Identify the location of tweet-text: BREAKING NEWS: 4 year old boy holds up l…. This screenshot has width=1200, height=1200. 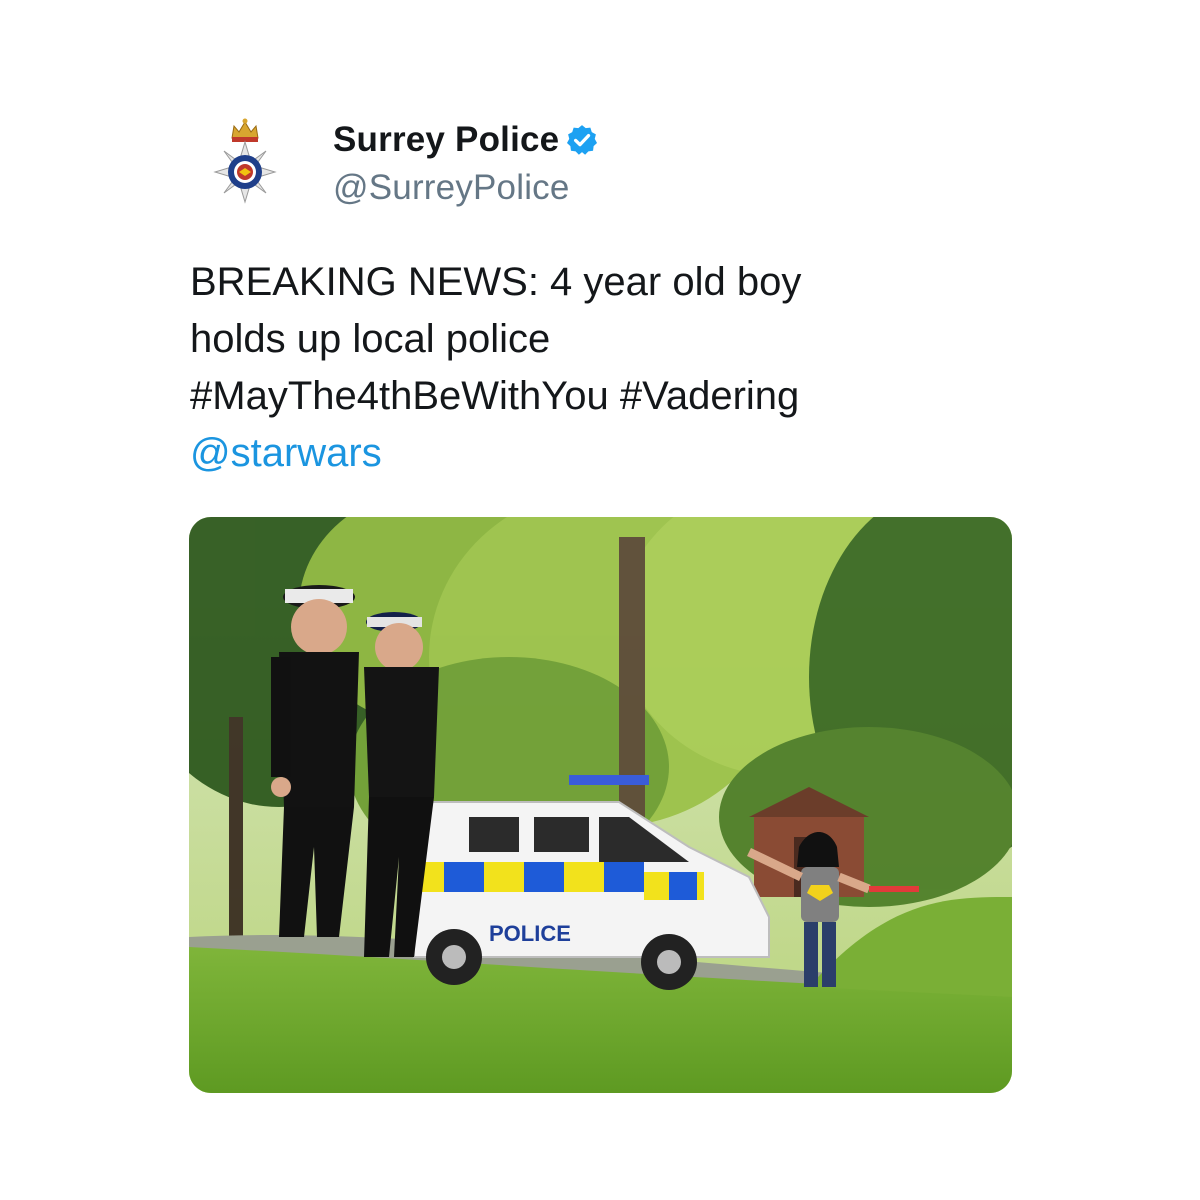
(600, 368).